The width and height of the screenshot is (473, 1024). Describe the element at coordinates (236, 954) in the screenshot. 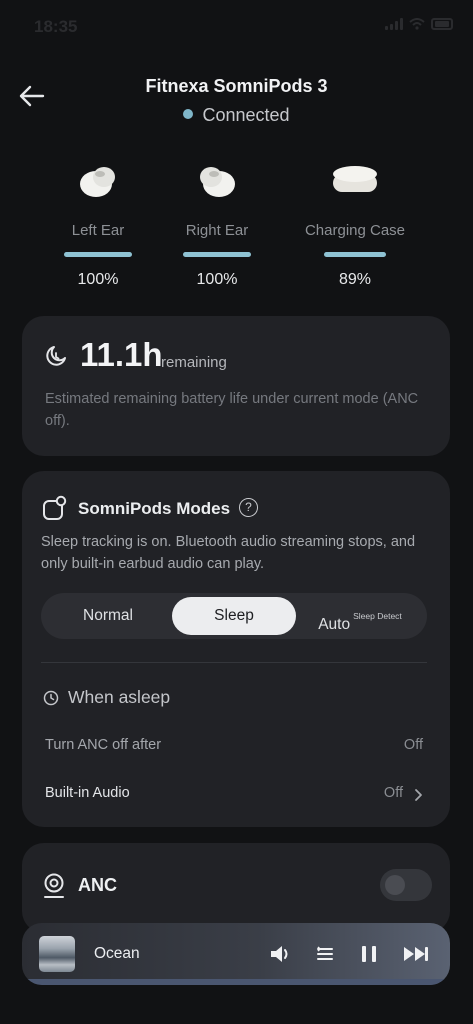

I see `mini-player: Ocean` at that location.